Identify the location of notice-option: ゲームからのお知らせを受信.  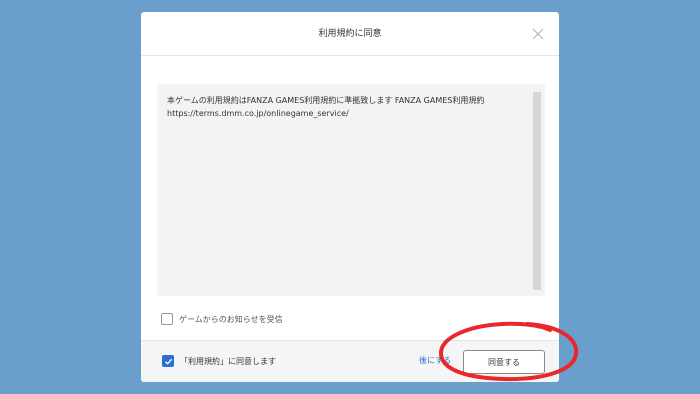
(222, 319).